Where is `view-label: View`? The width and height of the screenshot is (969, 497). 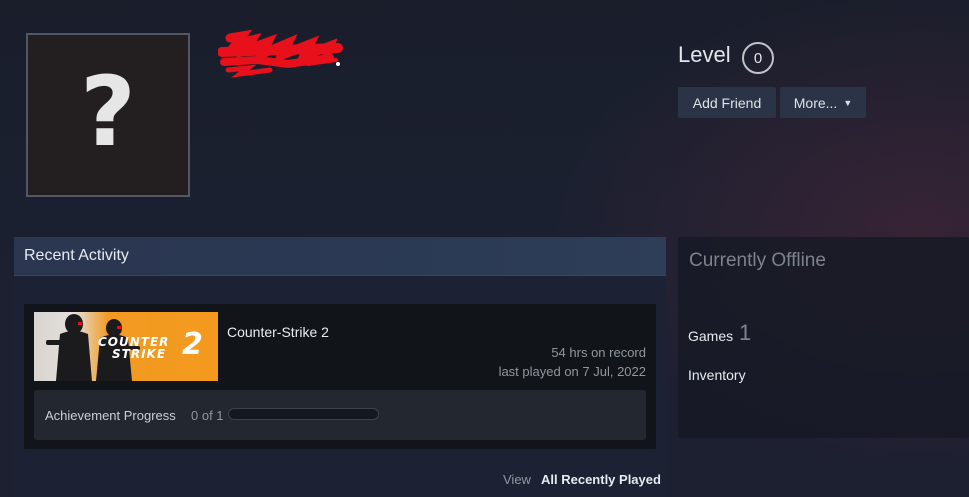 view-label: View is located at coordinates (517, 479).